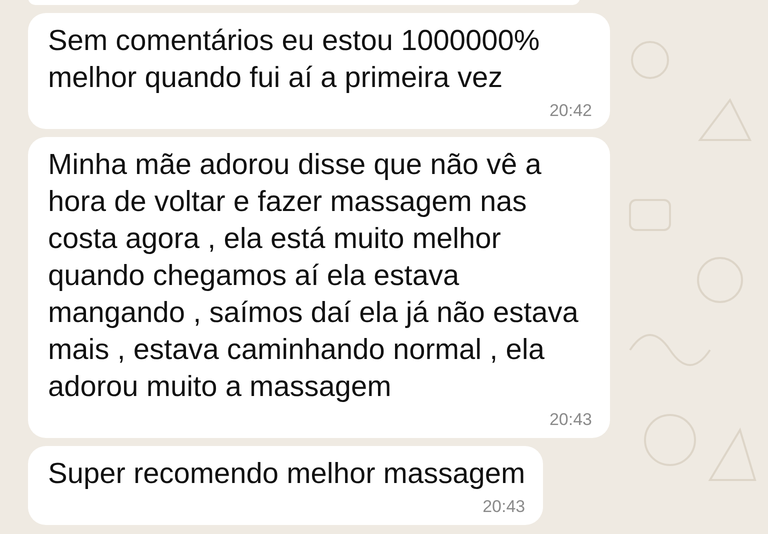  What do you see at coordinates (294, 60) in the screenshot?
I see `message-text: Sem comentários eu estou 1000000% melhor quando fui aí a primeira vez` at bounding box center [294, 60].